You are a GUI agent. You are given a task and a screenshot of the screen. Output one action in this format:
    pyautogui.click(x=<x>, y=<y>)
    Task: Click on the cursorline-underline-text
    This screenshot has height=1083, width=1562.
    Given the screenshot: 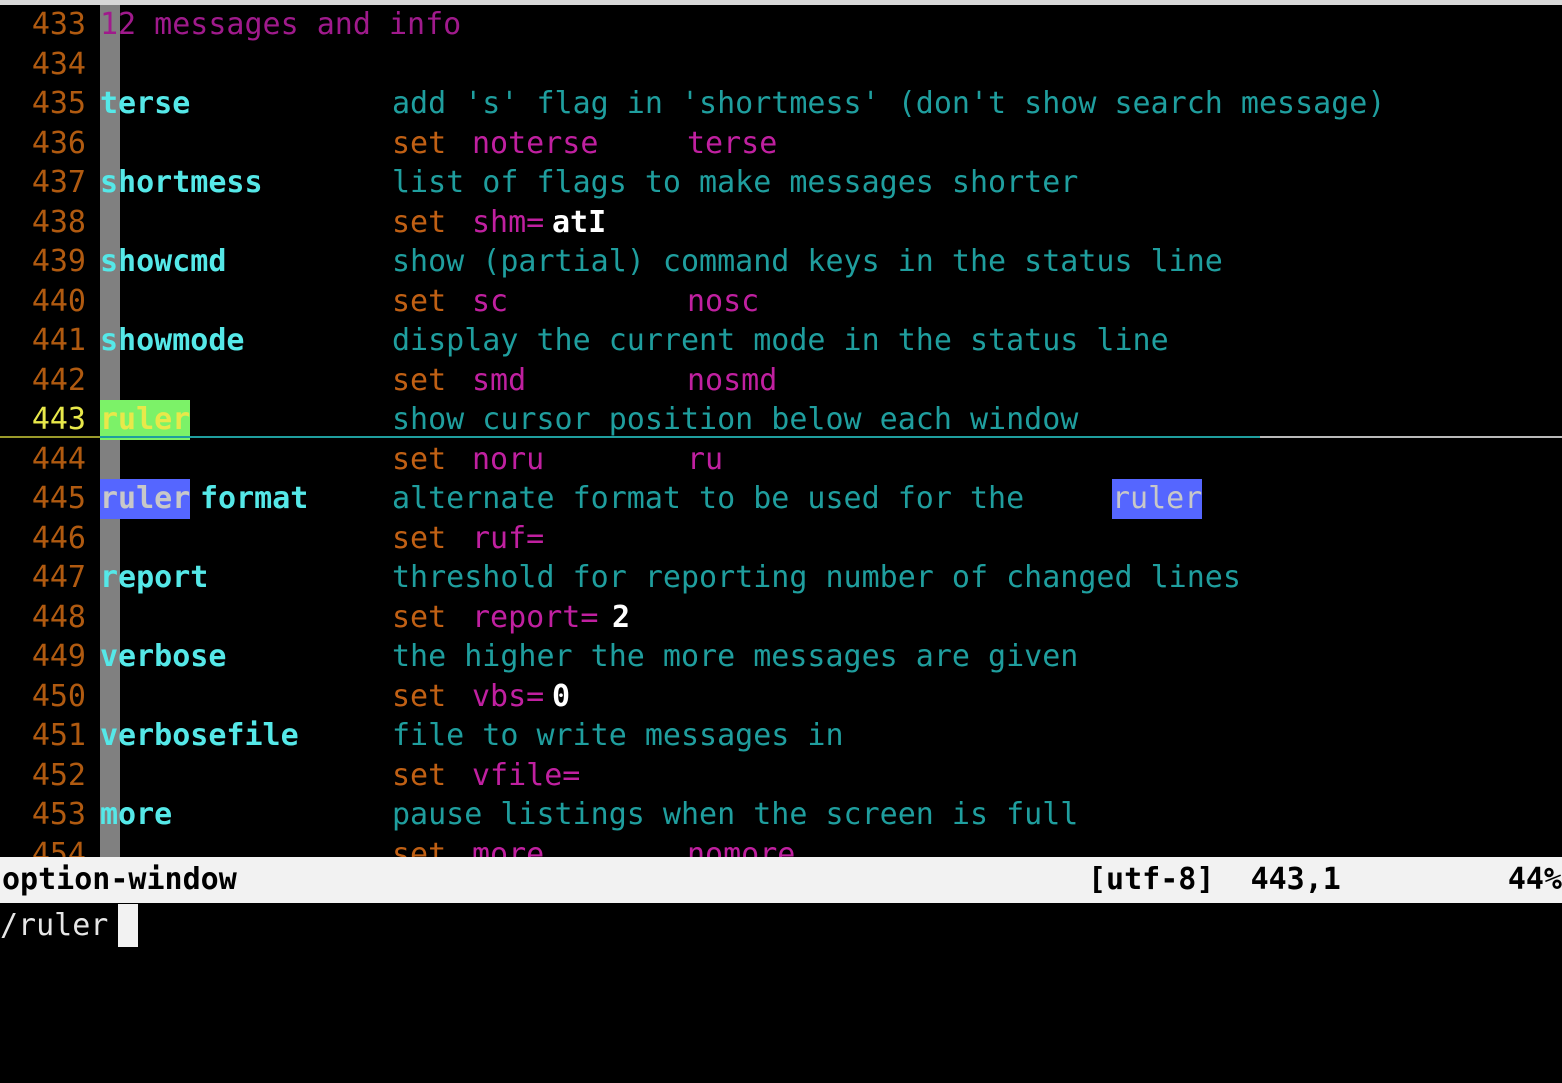 What is the action you would take?
    pyautogui.click(x=680, y=436)
    